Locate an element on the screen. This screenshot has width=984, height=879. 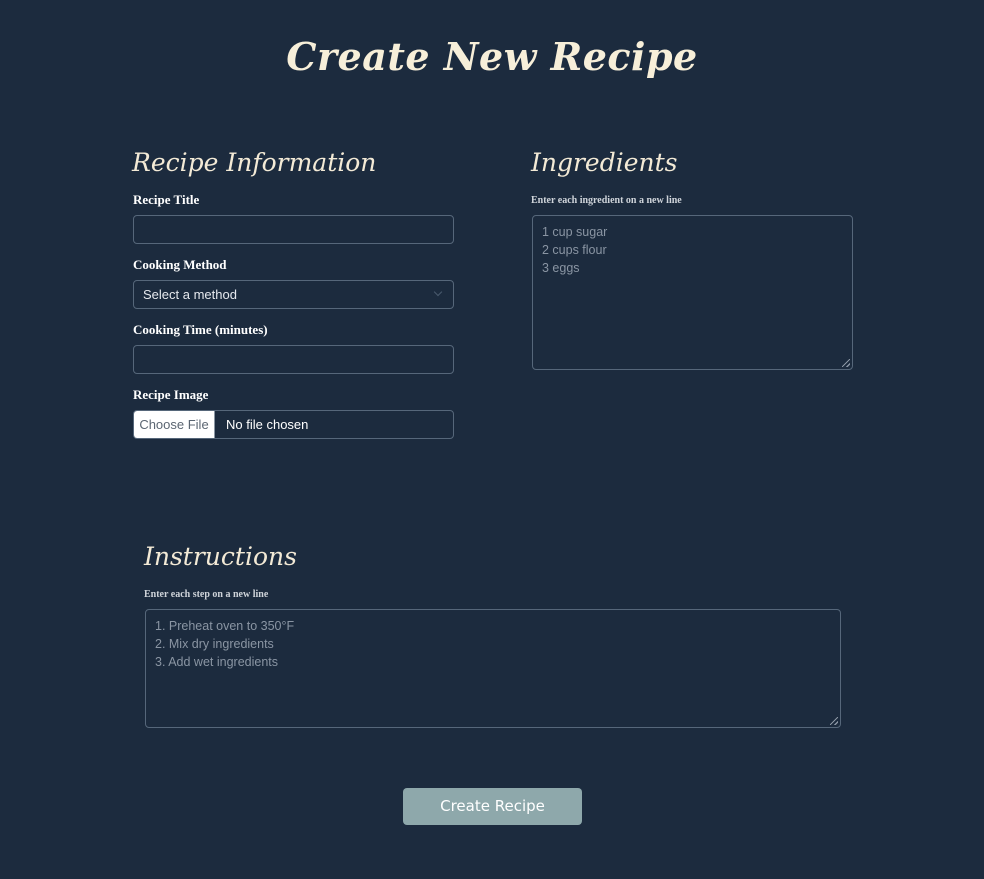
recipe-image-file-input: Choose File No file chosen is located at coordinates (293, 424).